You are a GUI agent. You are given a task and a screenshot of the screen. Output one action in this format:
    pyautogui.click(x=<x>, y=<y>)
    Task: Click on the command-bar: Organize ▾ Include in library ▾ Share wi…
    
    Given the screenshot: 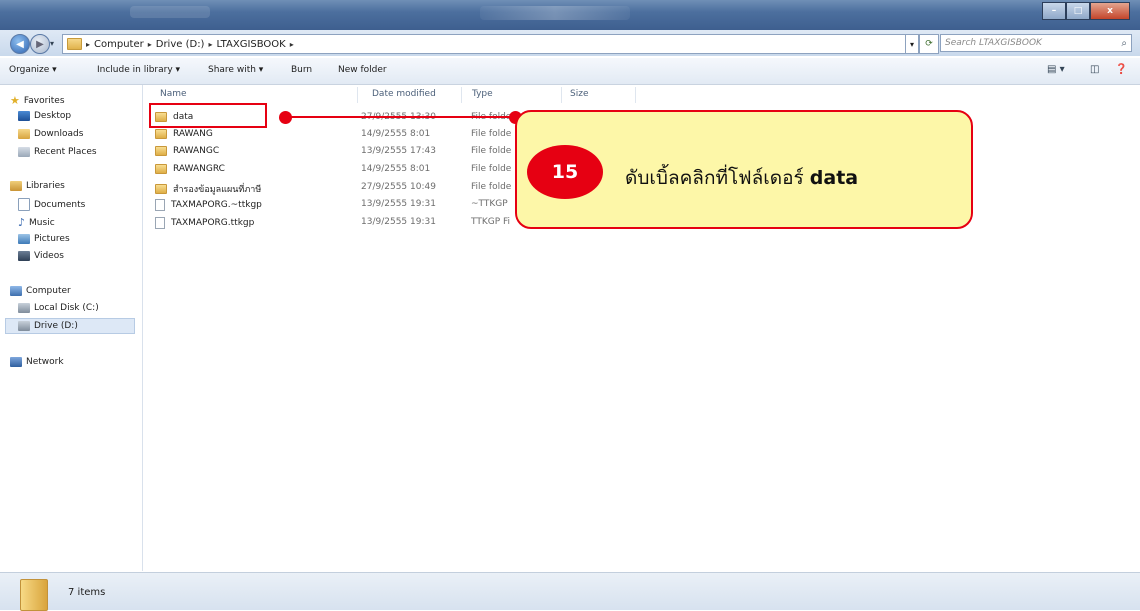 What is the action you would take?
    pyautogui.click(x=570, y=71)
    